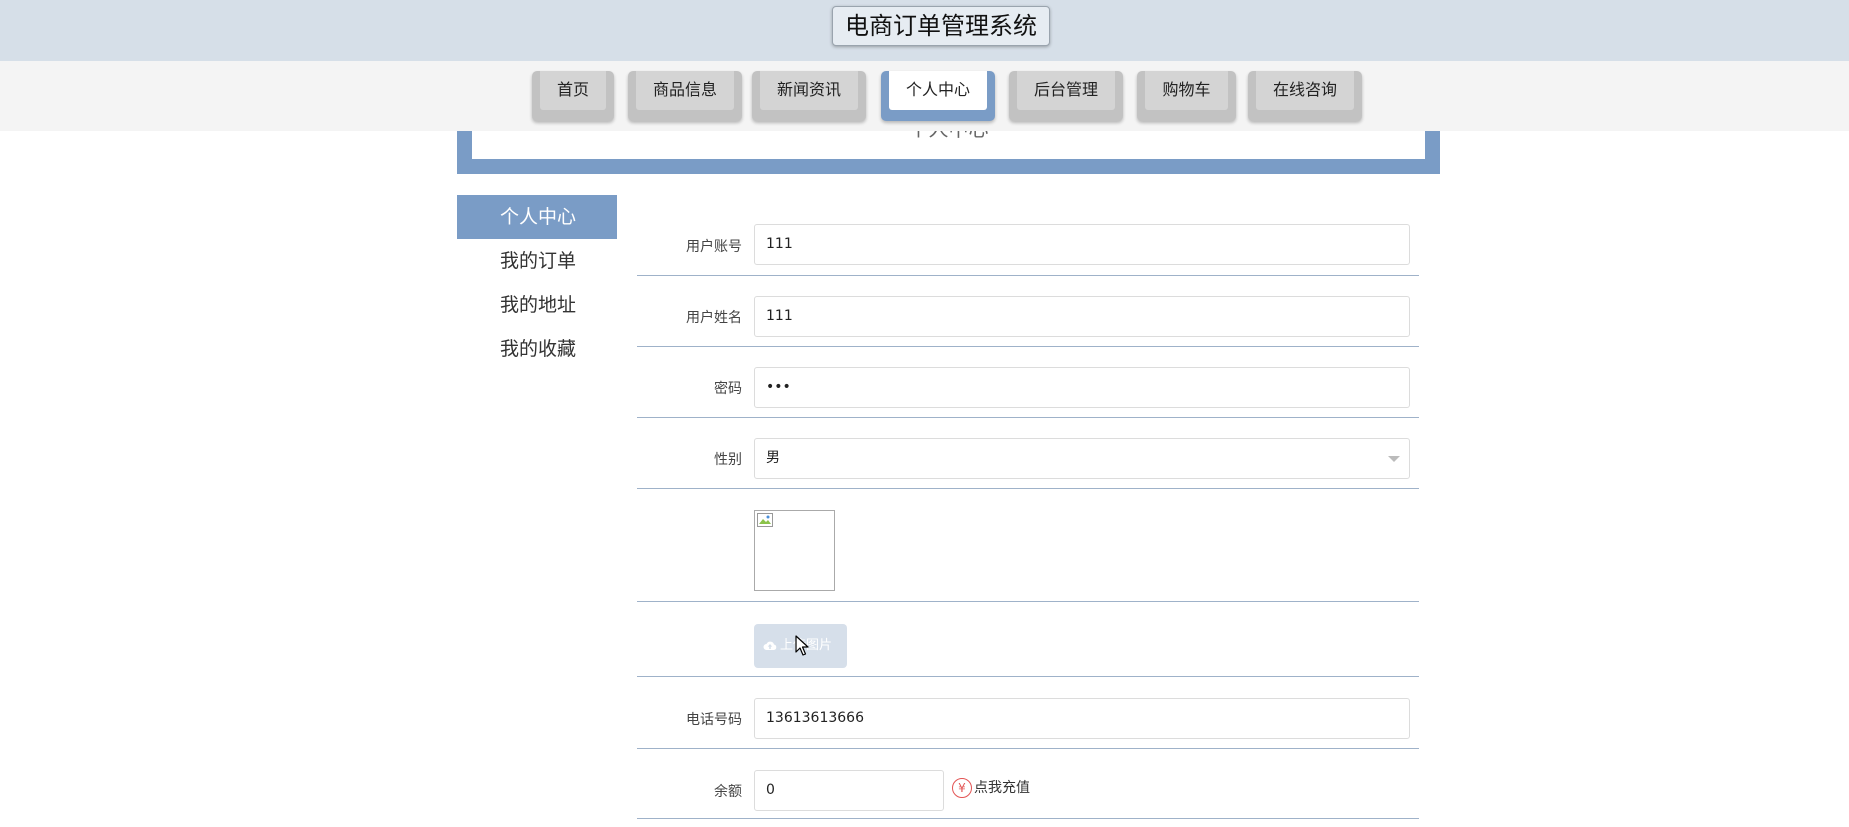 The height and width of the screenshot is (827, 1849). Describe the element at coordinates (714, 318) in the screenshot. I see `name-label: 用户姓名` at that location.